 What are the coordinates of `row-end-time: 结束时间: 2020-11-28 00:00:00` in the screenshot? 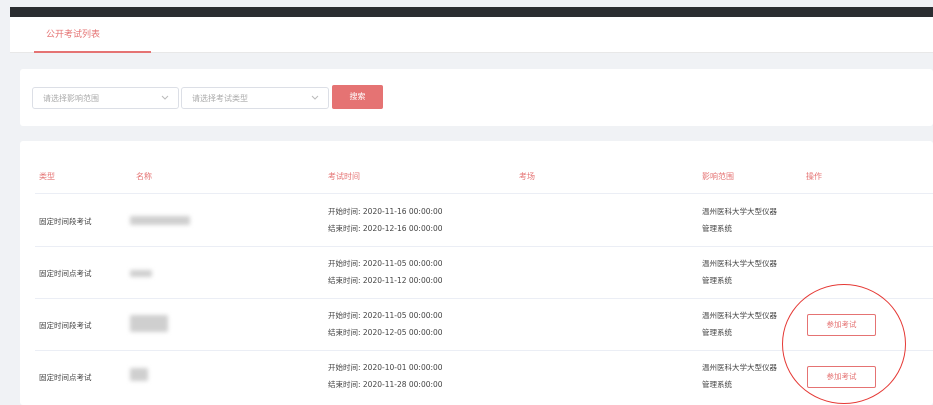 It's located at (385, 384).